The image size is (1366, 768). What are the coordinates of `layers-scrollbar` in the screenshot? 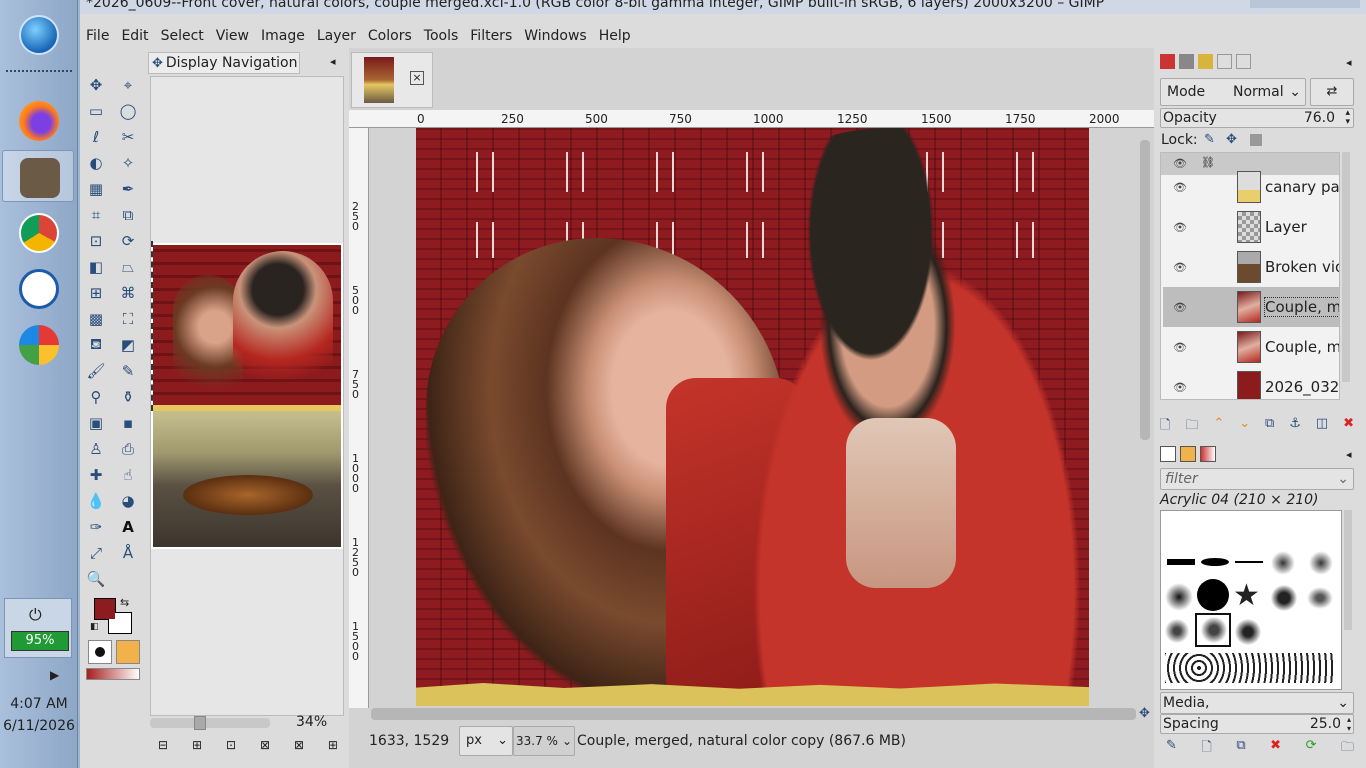 It's located at (1346, 267).